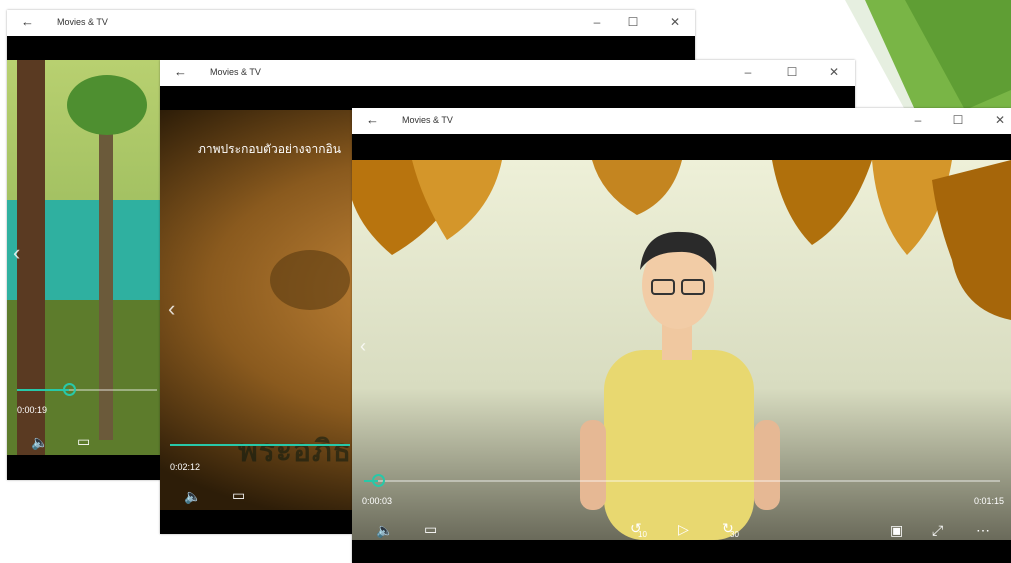  Describe the element at coordinates (269, 149) in the screenshot. I see `subtitle-text: ภาพประกอบตัวอย่างจากอิน` at that location.